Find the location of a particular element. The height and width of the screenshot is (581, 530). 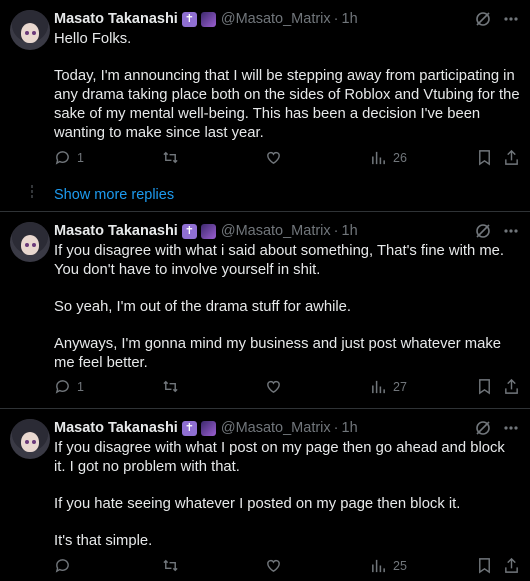

show-more-replies-link: Show more replies is located at coordinates (114, 195).